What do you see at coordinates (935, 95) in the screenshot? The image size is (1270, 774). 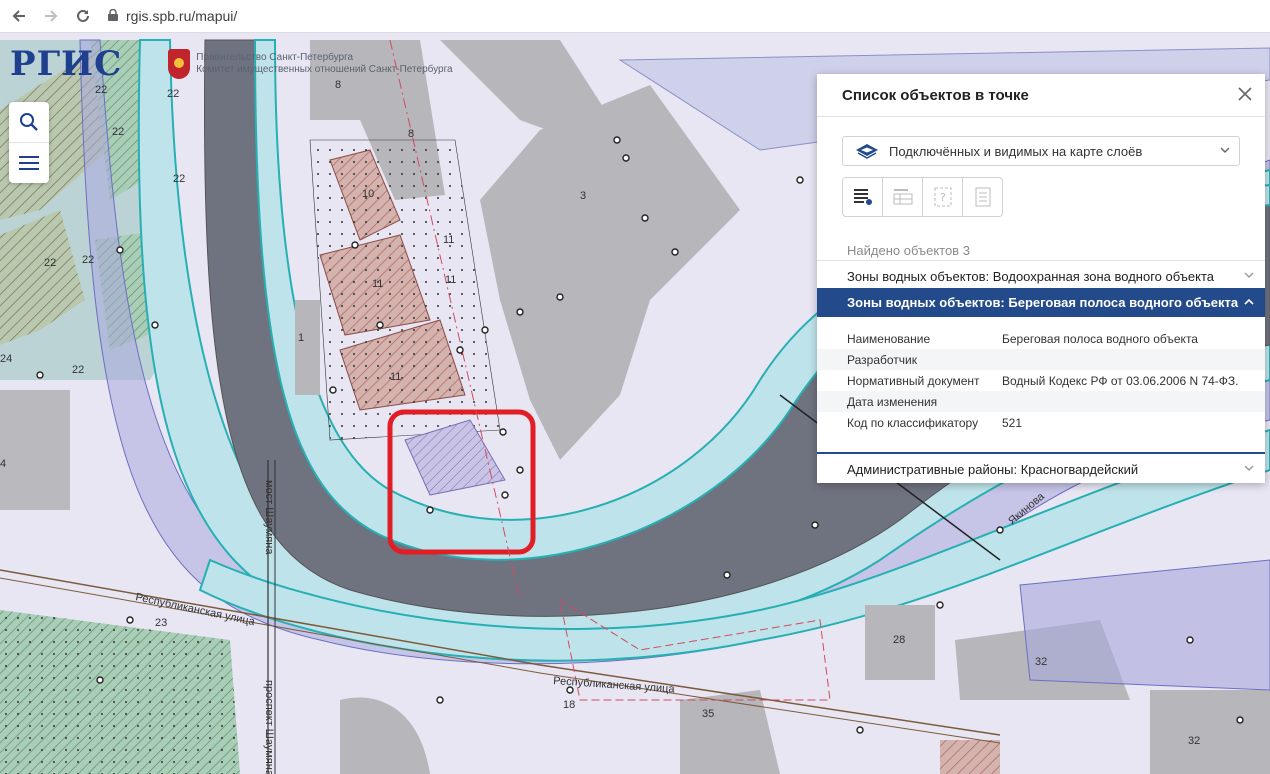 I see `panel-title: Список объектов в точке` at bounding box center [935, 95].